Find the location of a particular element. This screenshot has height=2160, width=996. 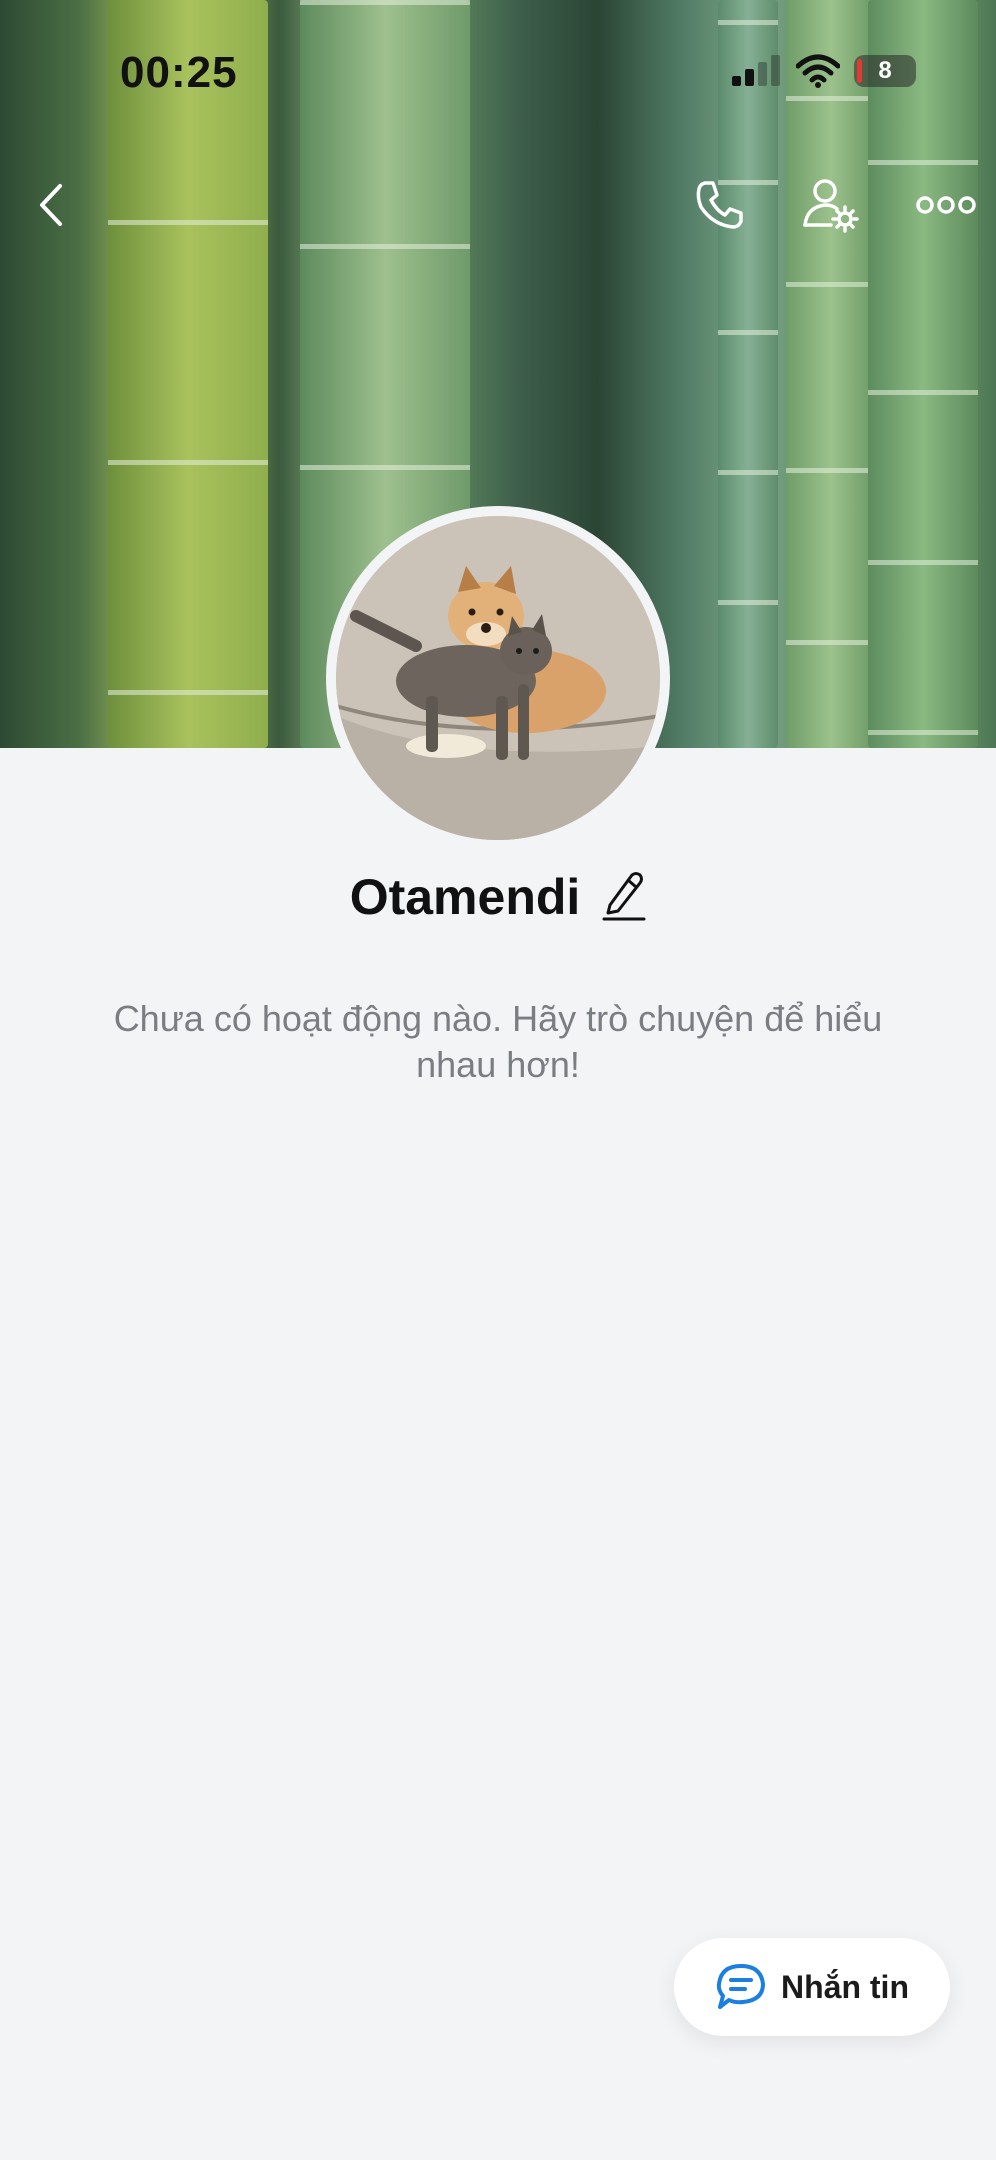

profile-name: Otamendi is located at coordinates (465, 897).